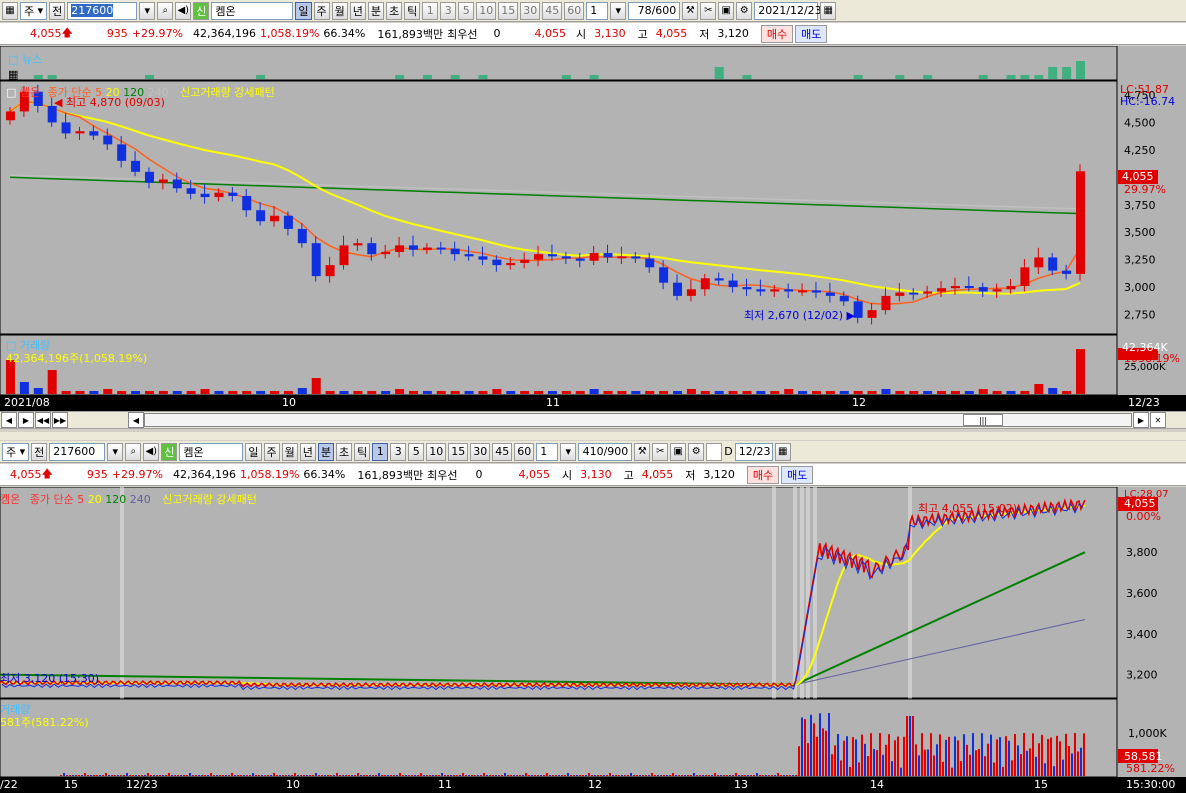  Describe the element at coordinates (136, 420) in the screenshot. I see `scroll-left-icon: ◀` at that location.